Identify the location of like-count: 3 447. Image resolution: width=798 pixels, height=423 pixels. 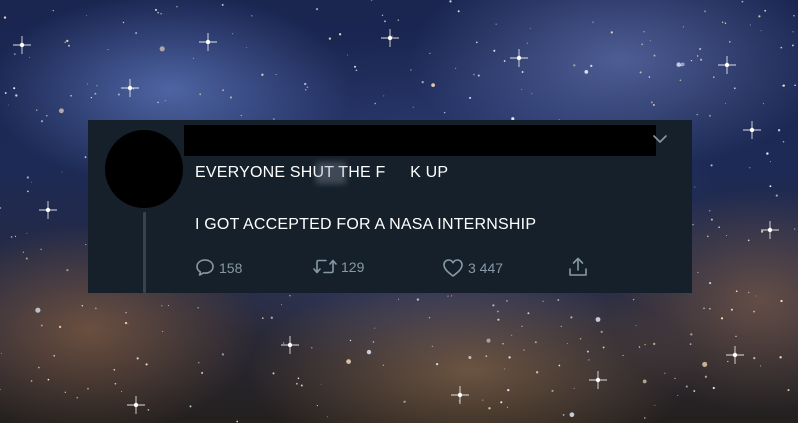
(486, 268).